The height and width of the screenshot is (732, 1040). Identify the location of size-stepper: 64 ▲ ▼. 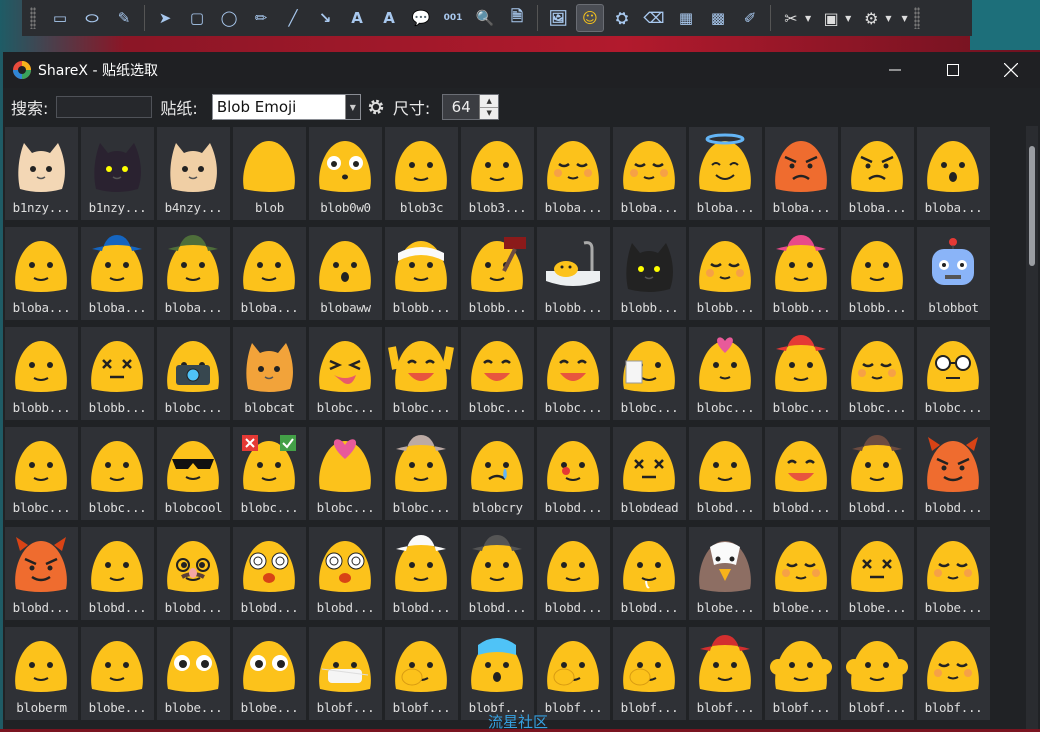
(471, 107).